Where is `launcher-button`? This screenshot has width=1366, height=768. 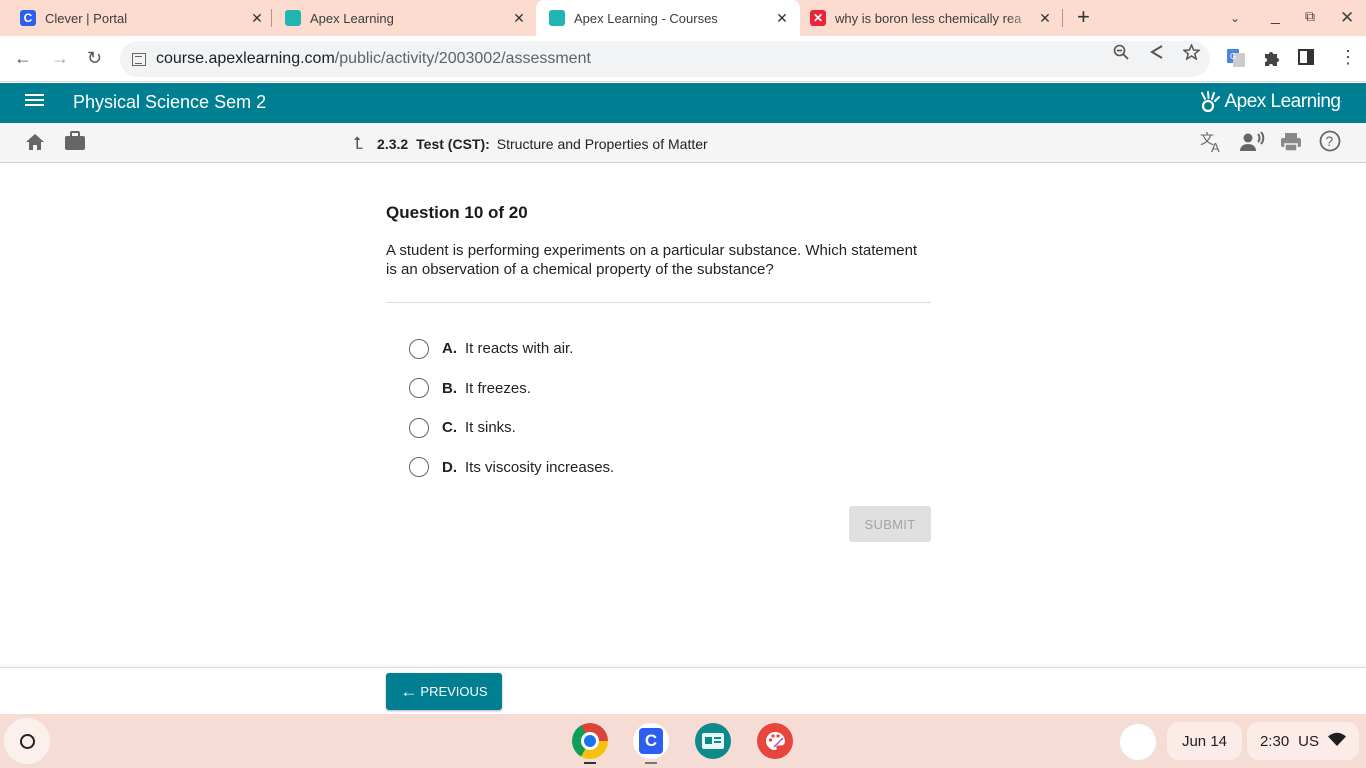
launcher-button is located at coordinates (27, 741).